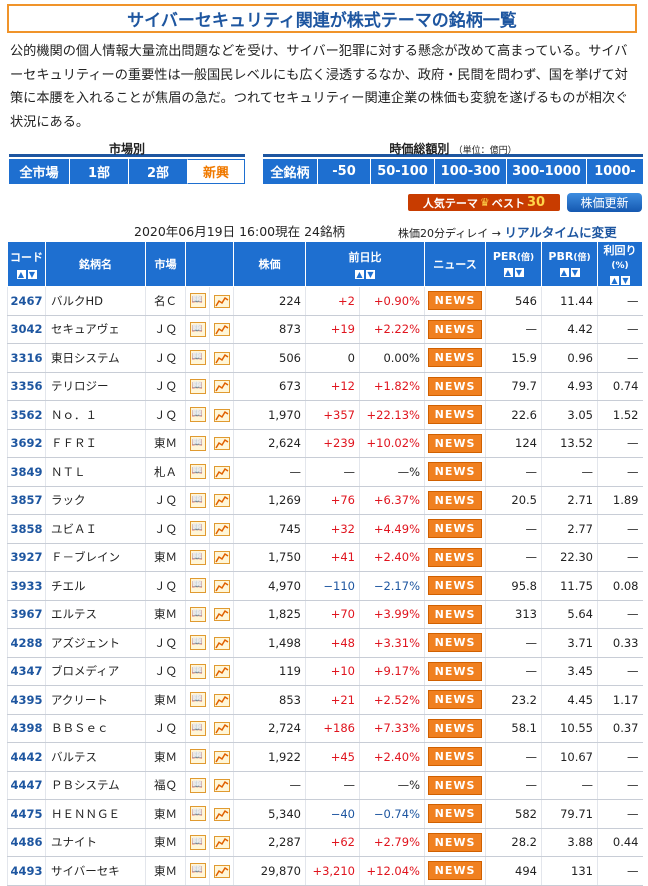 The height and width of the screenshot is (886, 648). I want to click on stock-code-link: 3042, so click(26, 329).